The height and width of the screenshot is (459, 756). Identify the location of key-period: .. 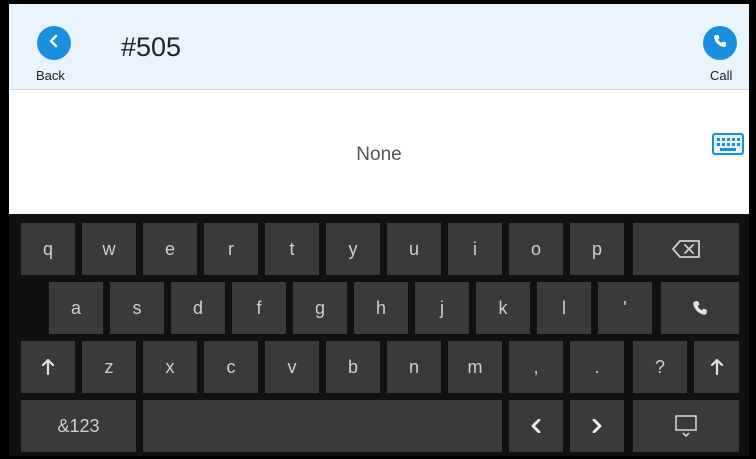
(597, 367).